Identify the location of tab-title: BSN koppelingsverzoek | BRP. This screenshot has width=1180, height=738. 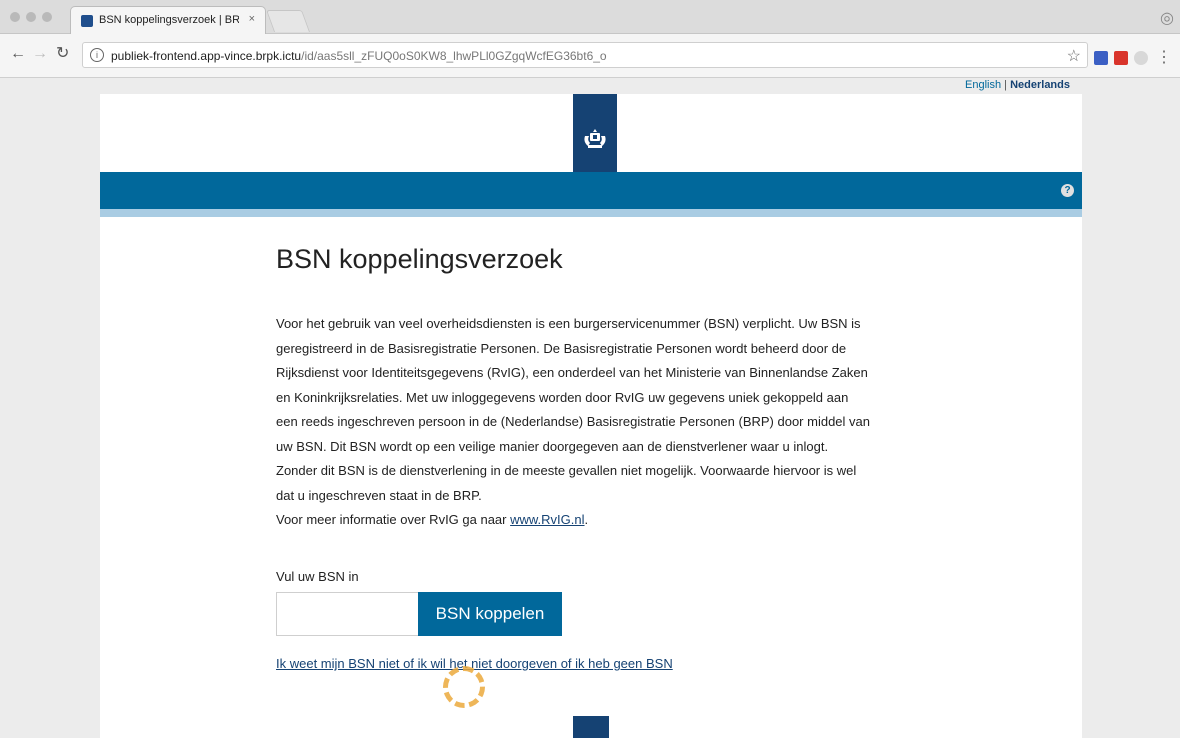
(169, 20).